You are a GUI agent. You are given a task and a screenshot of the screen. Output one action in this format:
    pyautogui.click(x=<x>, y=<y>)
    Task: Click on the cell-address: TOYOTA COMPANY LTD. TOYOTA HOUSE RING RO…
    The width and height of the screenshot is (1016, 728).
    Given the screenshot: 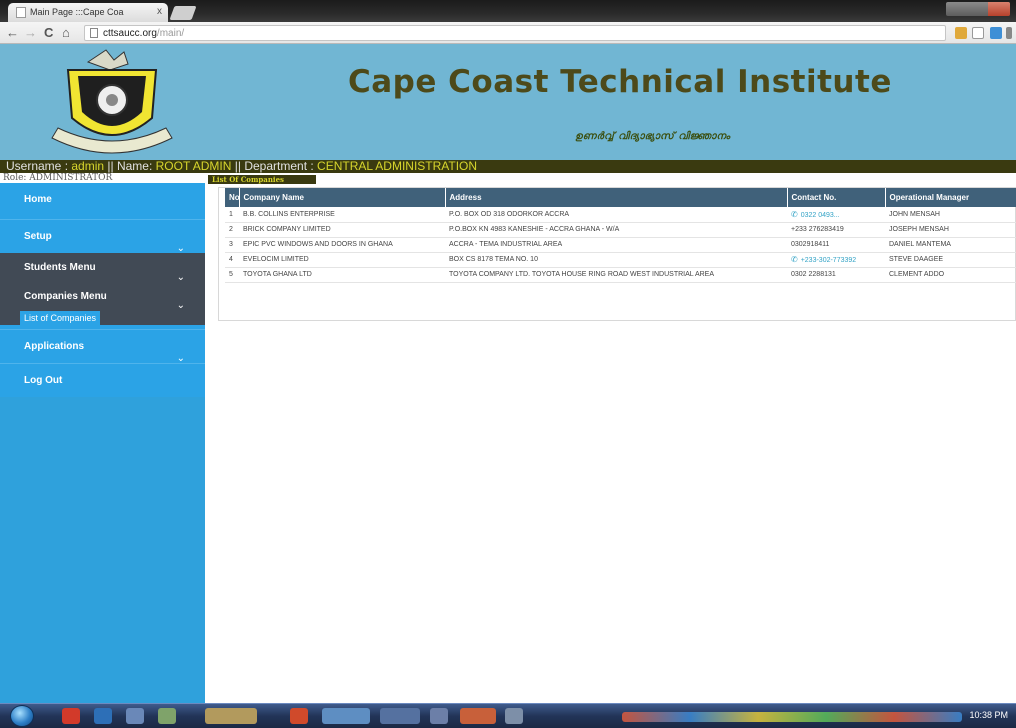 What is the action you would take?
    pyautogui.click(x=616, y=275)
    